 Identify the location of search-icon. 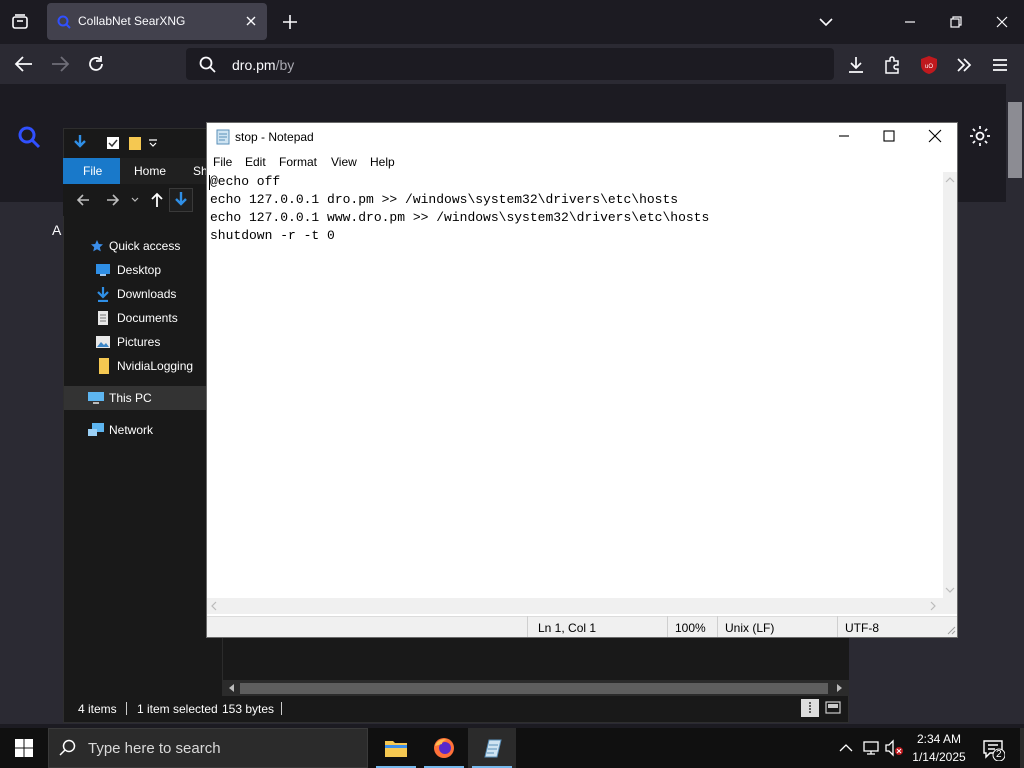
(208, 65).